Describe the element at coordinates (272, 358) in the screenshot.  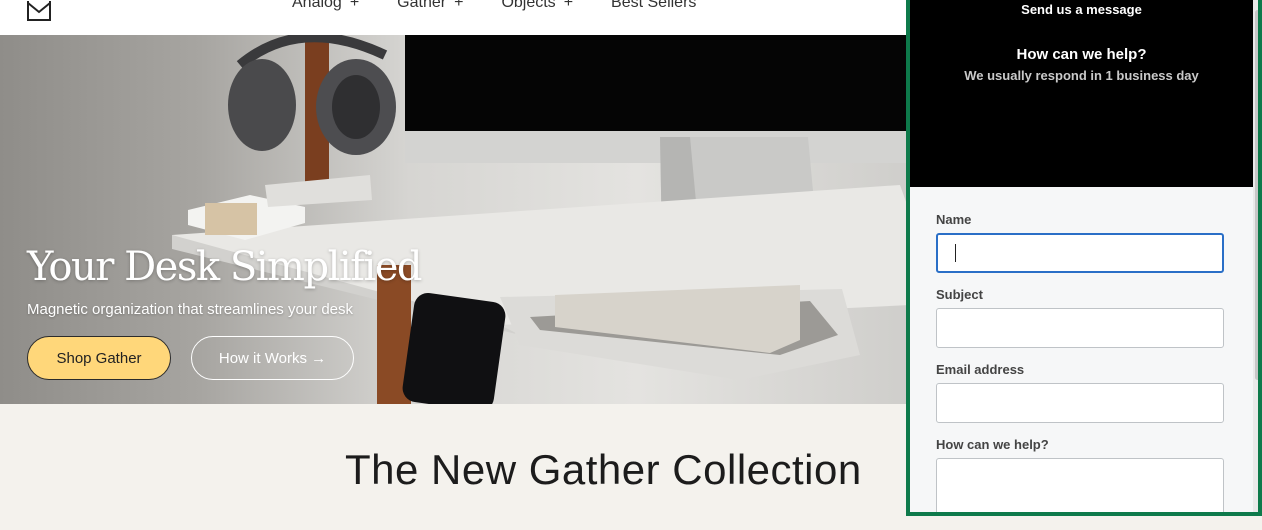
I see `how-it-works-button: How it Works →` at that location.